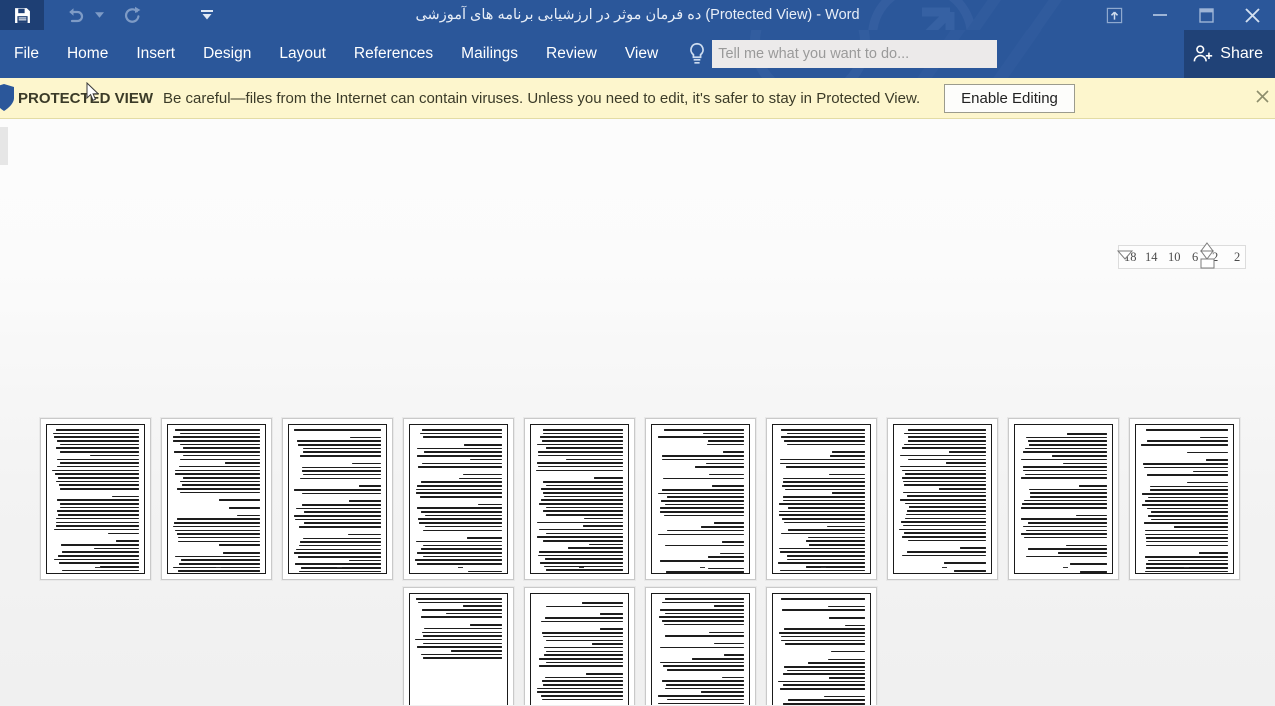 The image size is (1275, 706). Describe the element at coordinates (1160, 15) in the screenshot. I see `minimize-button` at that location.